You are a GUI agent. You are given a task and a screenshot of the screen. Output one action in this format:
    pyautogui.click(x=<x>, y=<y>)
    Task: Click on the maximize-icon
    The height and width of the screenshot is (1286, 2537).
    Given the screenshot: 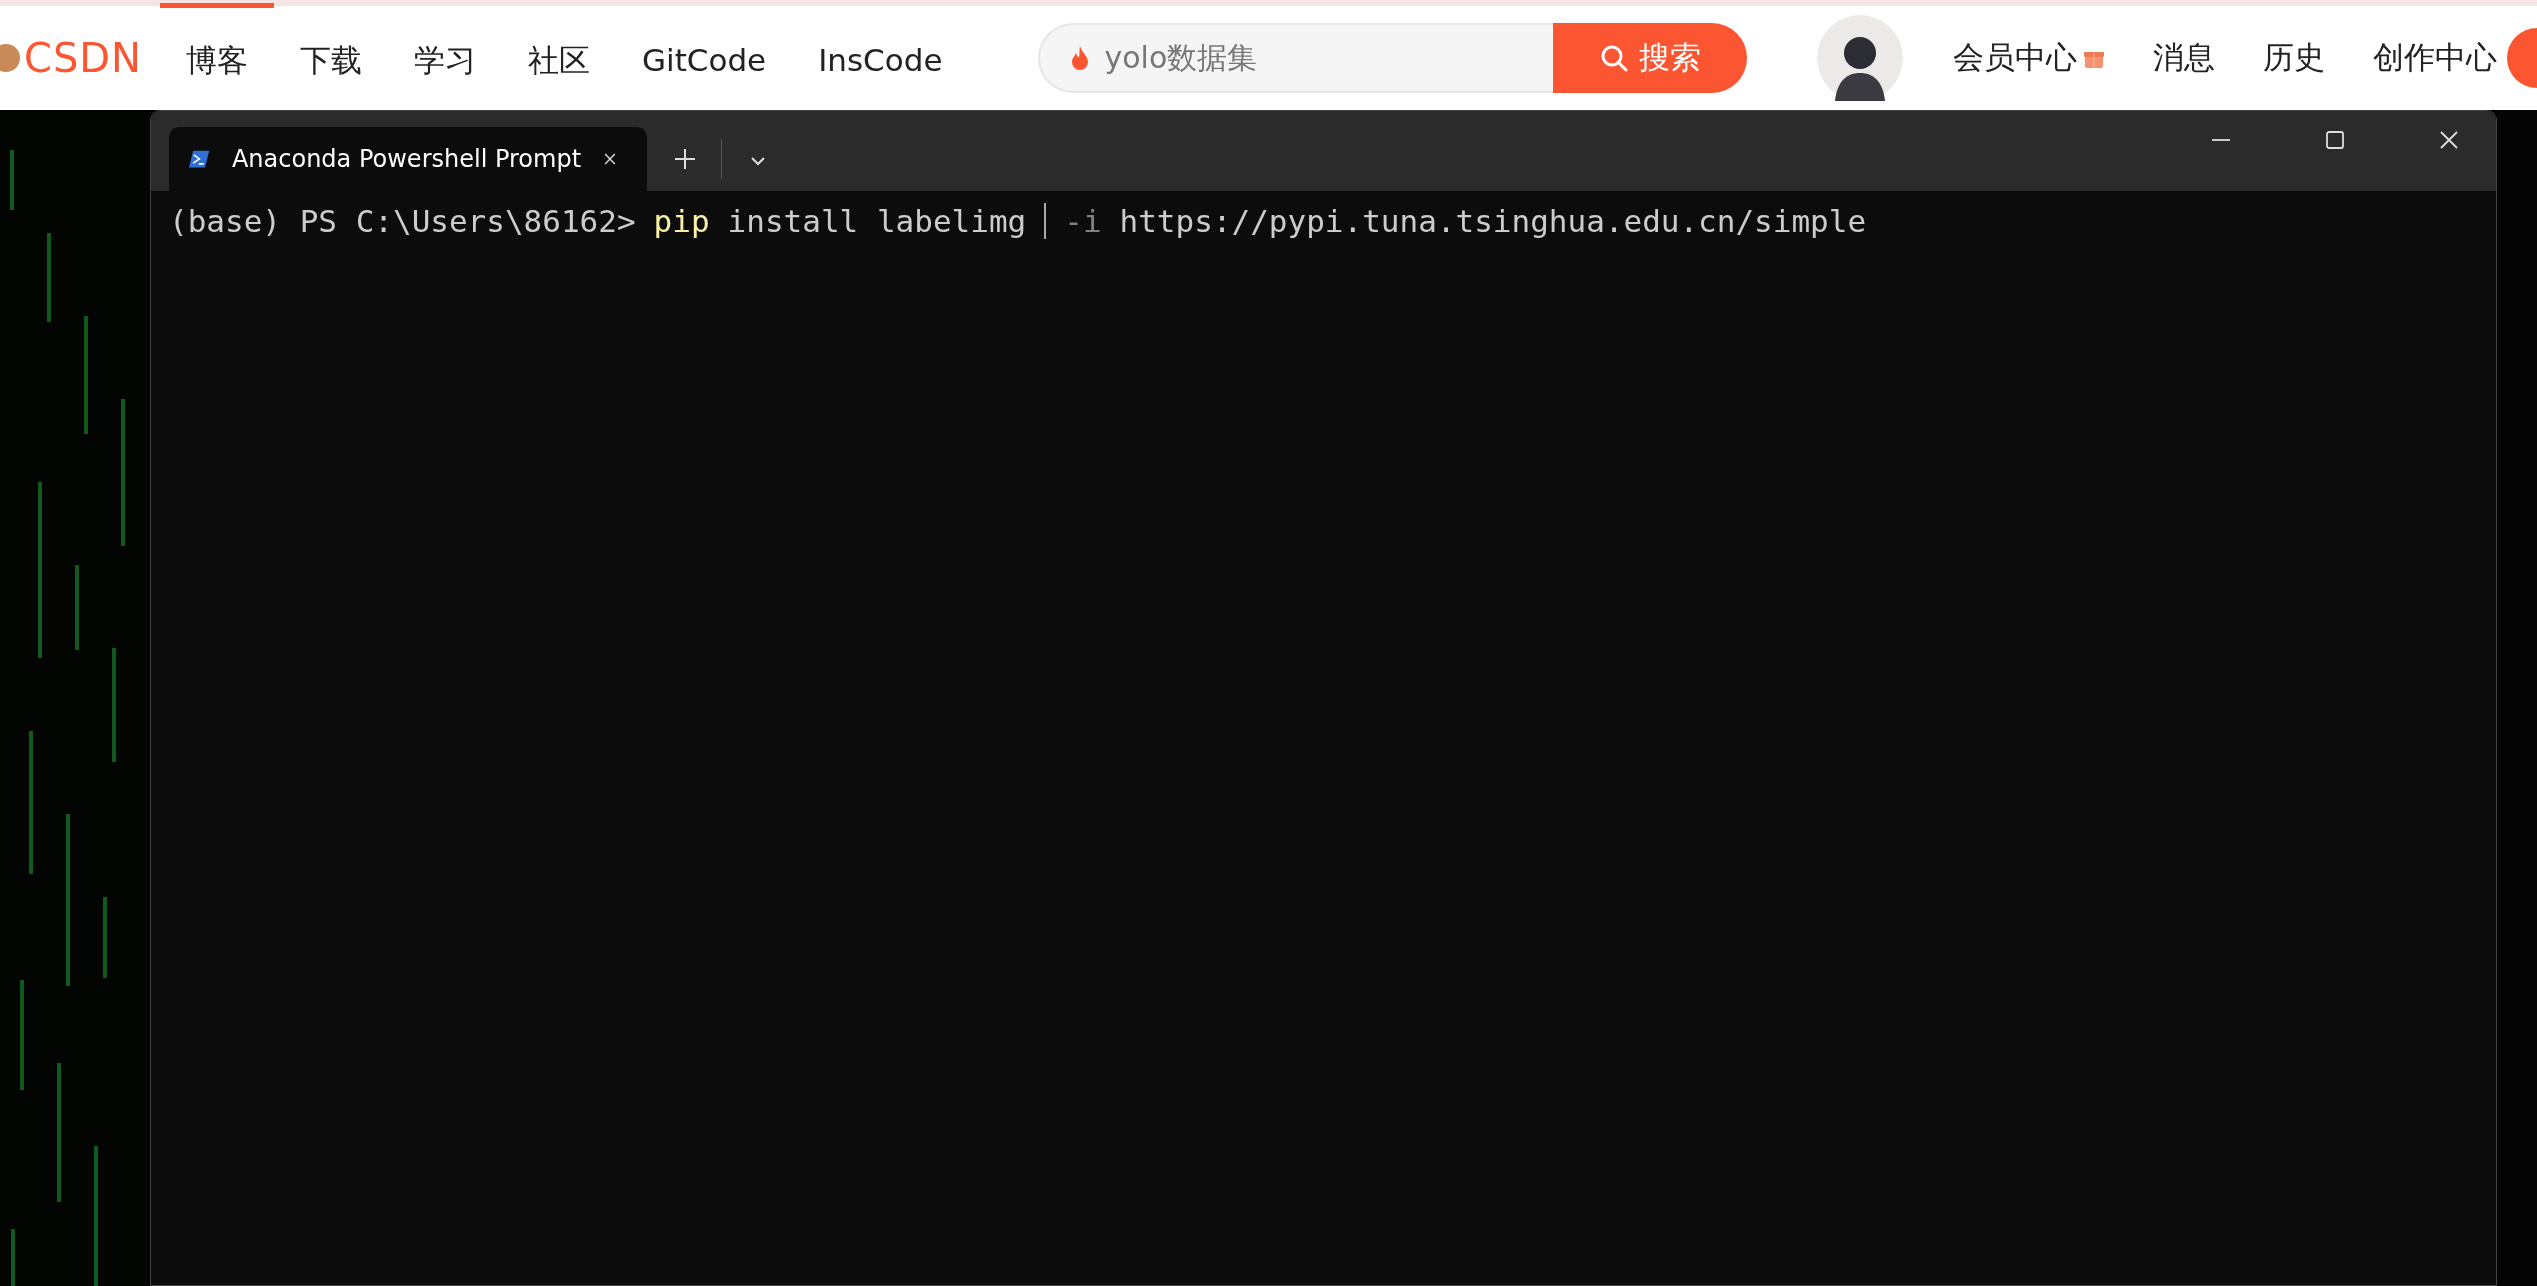 What is the action you would take?
    pyautogui.click(x=2335, y=140)
    